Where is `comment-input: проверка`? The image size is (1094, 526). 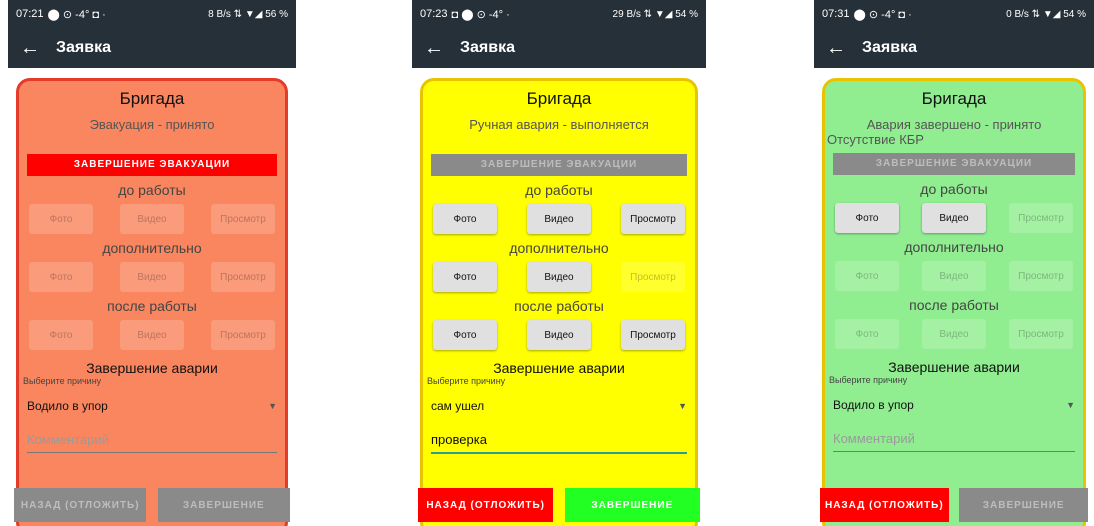
comment-input: проверка is located at coordinates (559, 443).